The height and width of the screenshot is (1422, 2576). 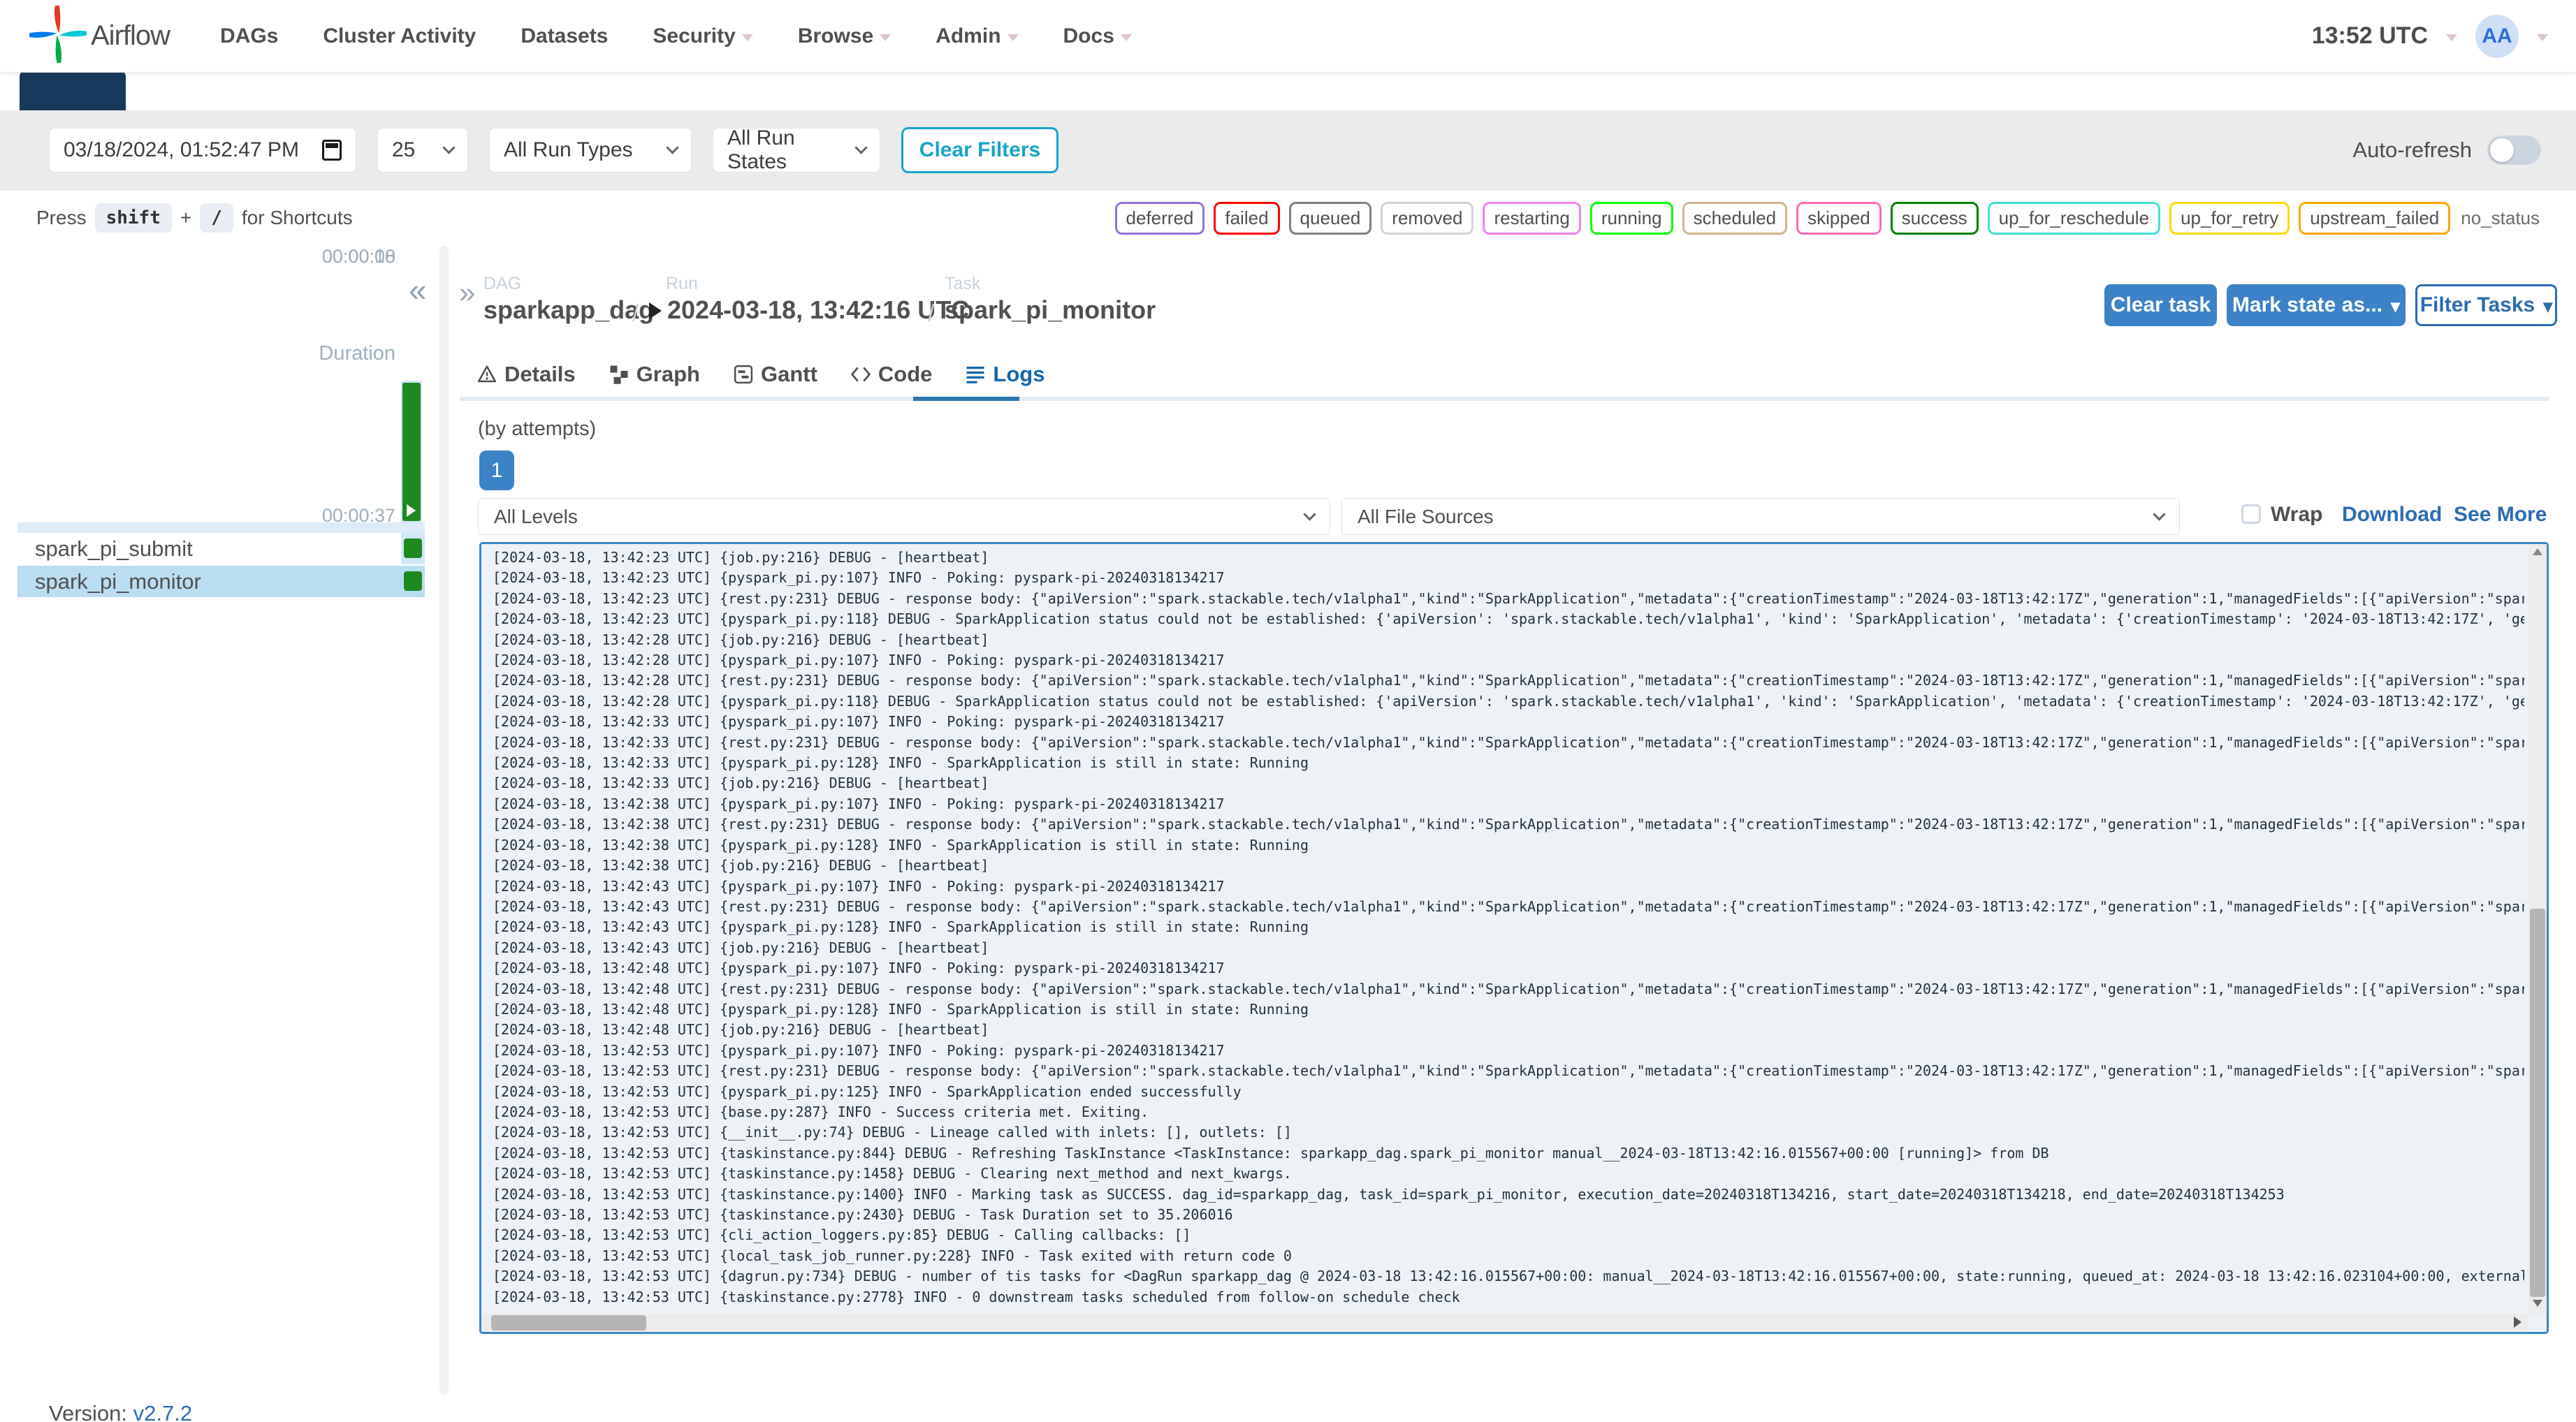 What do you see at coordinates (221, 548) in the screenshot?
I see `task-row-spark-pi-submit: spark_pi_submit` at bounding box center [221, 548].